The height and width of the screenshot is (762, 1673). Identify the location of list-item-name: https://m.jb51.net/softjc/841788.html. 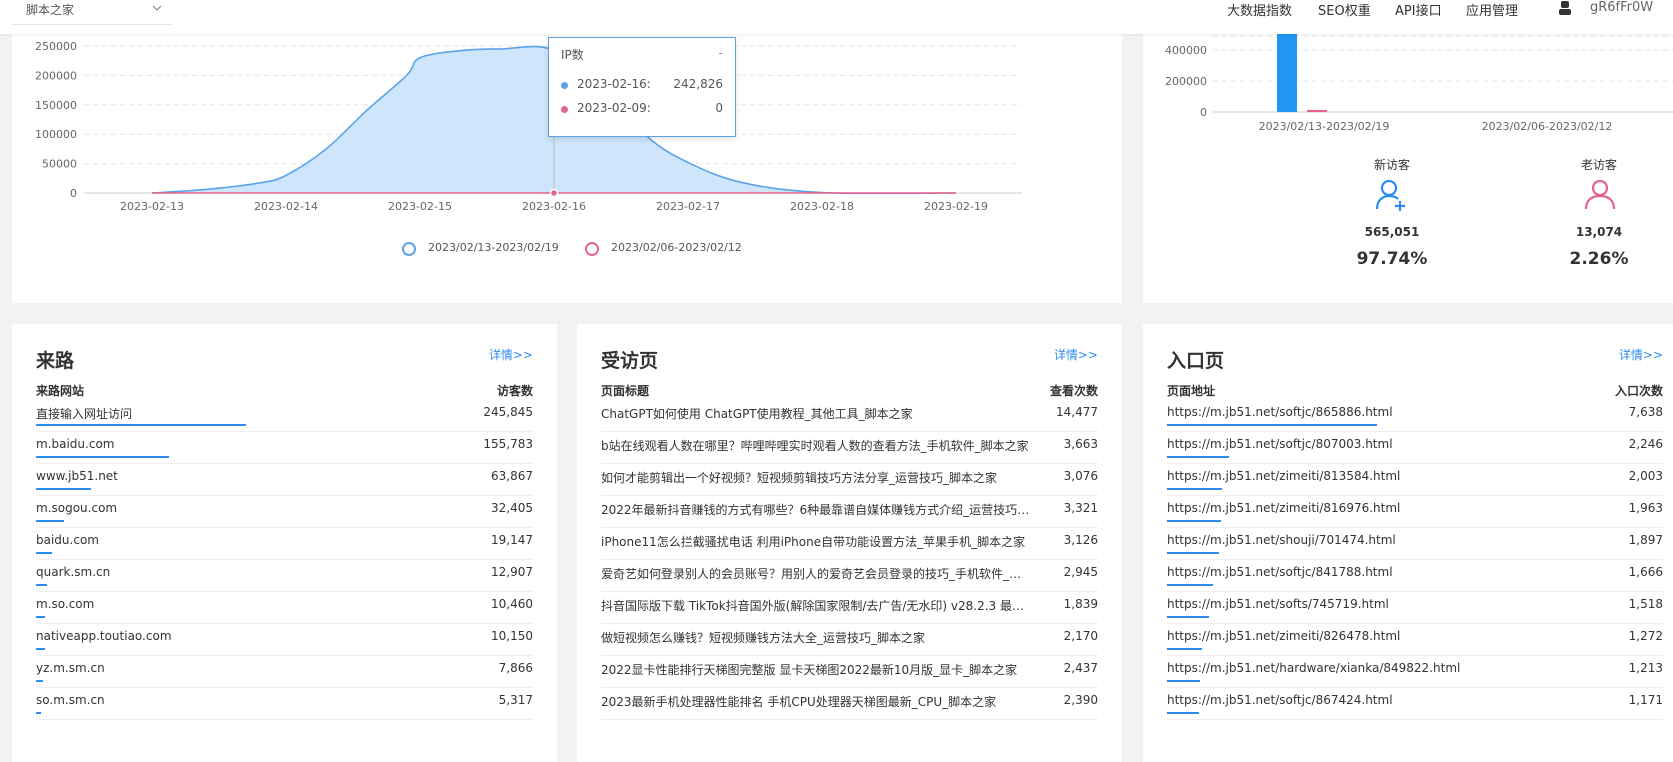
(1280, 572).